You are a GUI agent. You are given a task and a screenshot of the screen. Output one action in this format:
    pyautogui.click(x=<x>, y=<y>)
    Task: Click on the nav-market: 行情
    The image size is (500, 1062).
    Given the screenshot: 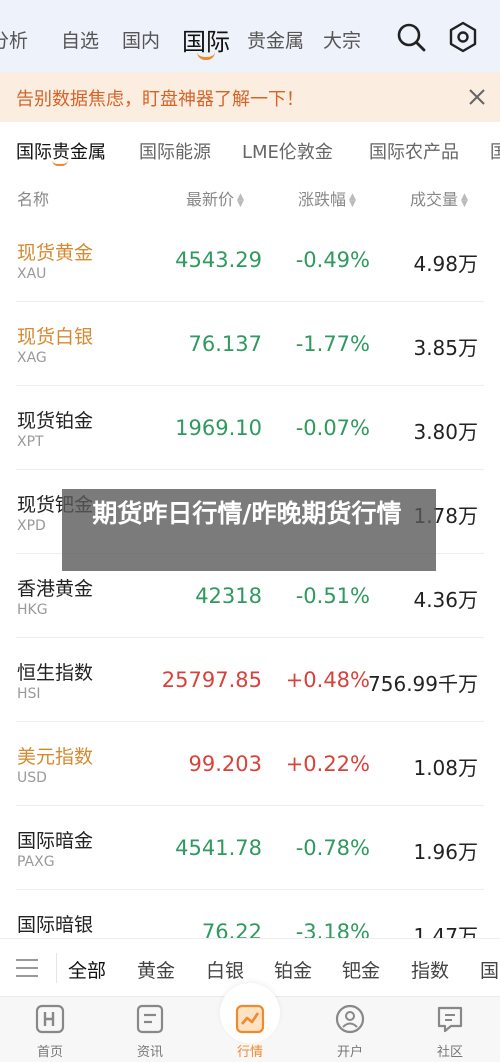 What is the action you would take?
    pyautogui.click(x=250, y=1022)
    